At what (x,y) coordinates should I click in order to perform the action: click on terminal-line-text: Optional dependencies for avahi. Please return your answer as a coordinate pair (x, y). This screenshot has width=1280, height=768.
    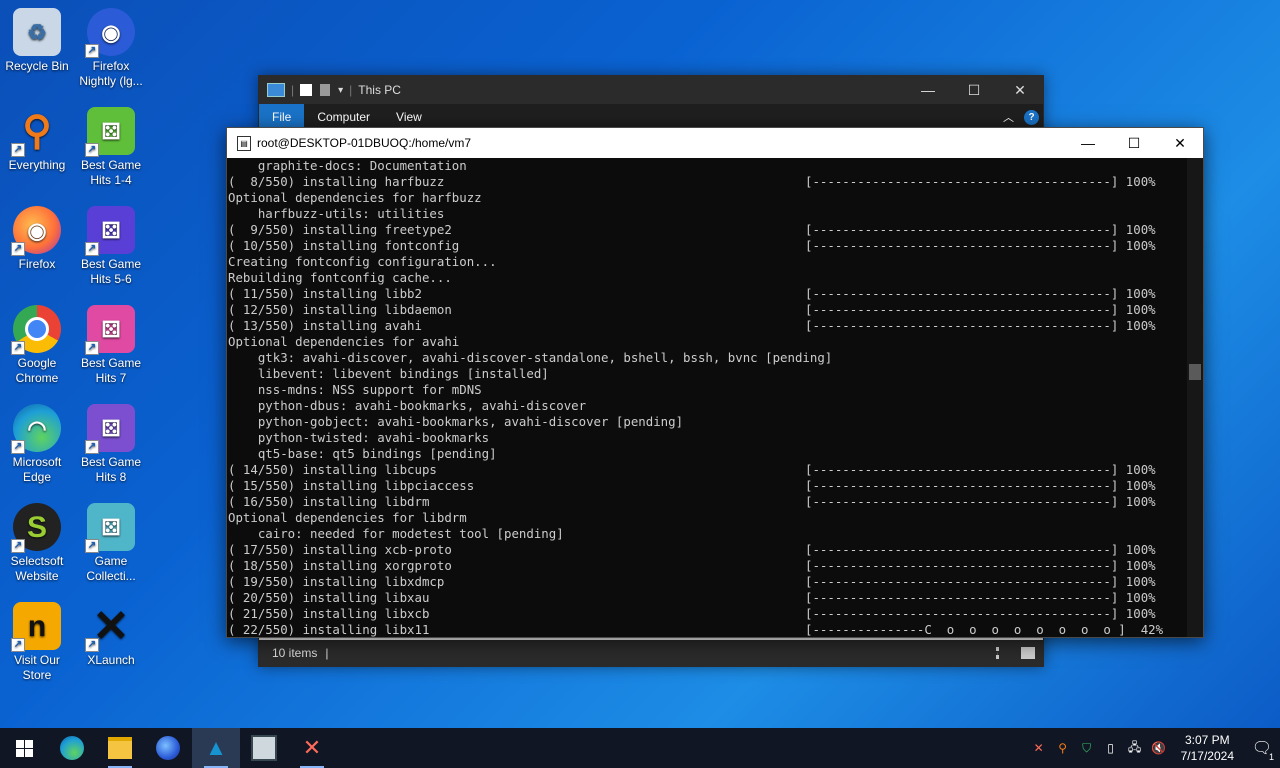
    Looking at the image, I should click on (344, 341).